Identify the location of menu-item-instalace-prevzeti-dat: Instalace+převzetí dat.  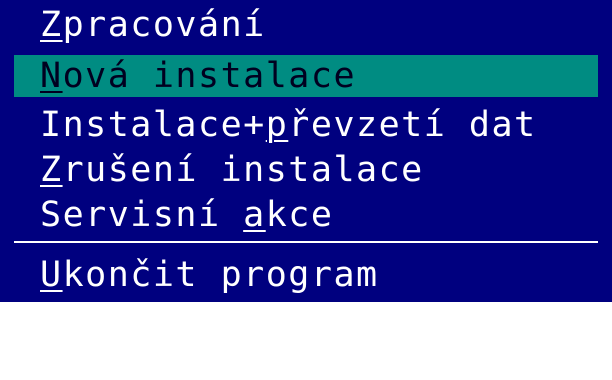
(306, 125).